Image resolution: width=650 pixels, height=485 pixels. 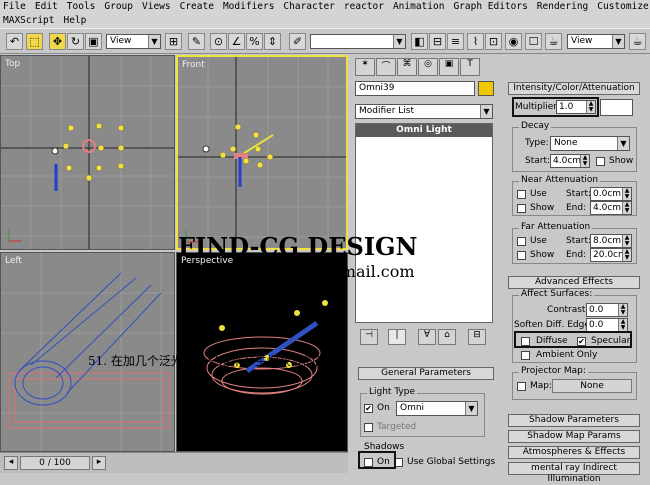 What do you see at coordinates (419, 41) in the screenshot?
I see `mirror-icon: ◧` at bounding box center [419, 41].